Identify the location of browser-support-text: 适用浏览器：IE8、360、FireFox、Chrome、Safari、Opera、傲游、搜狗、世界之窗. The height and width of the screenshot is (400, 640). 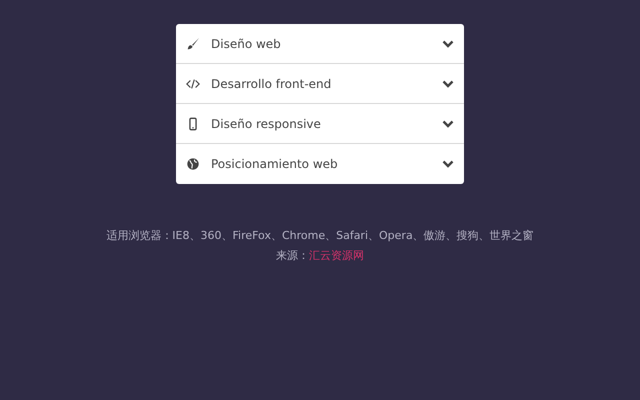
(320, 236).